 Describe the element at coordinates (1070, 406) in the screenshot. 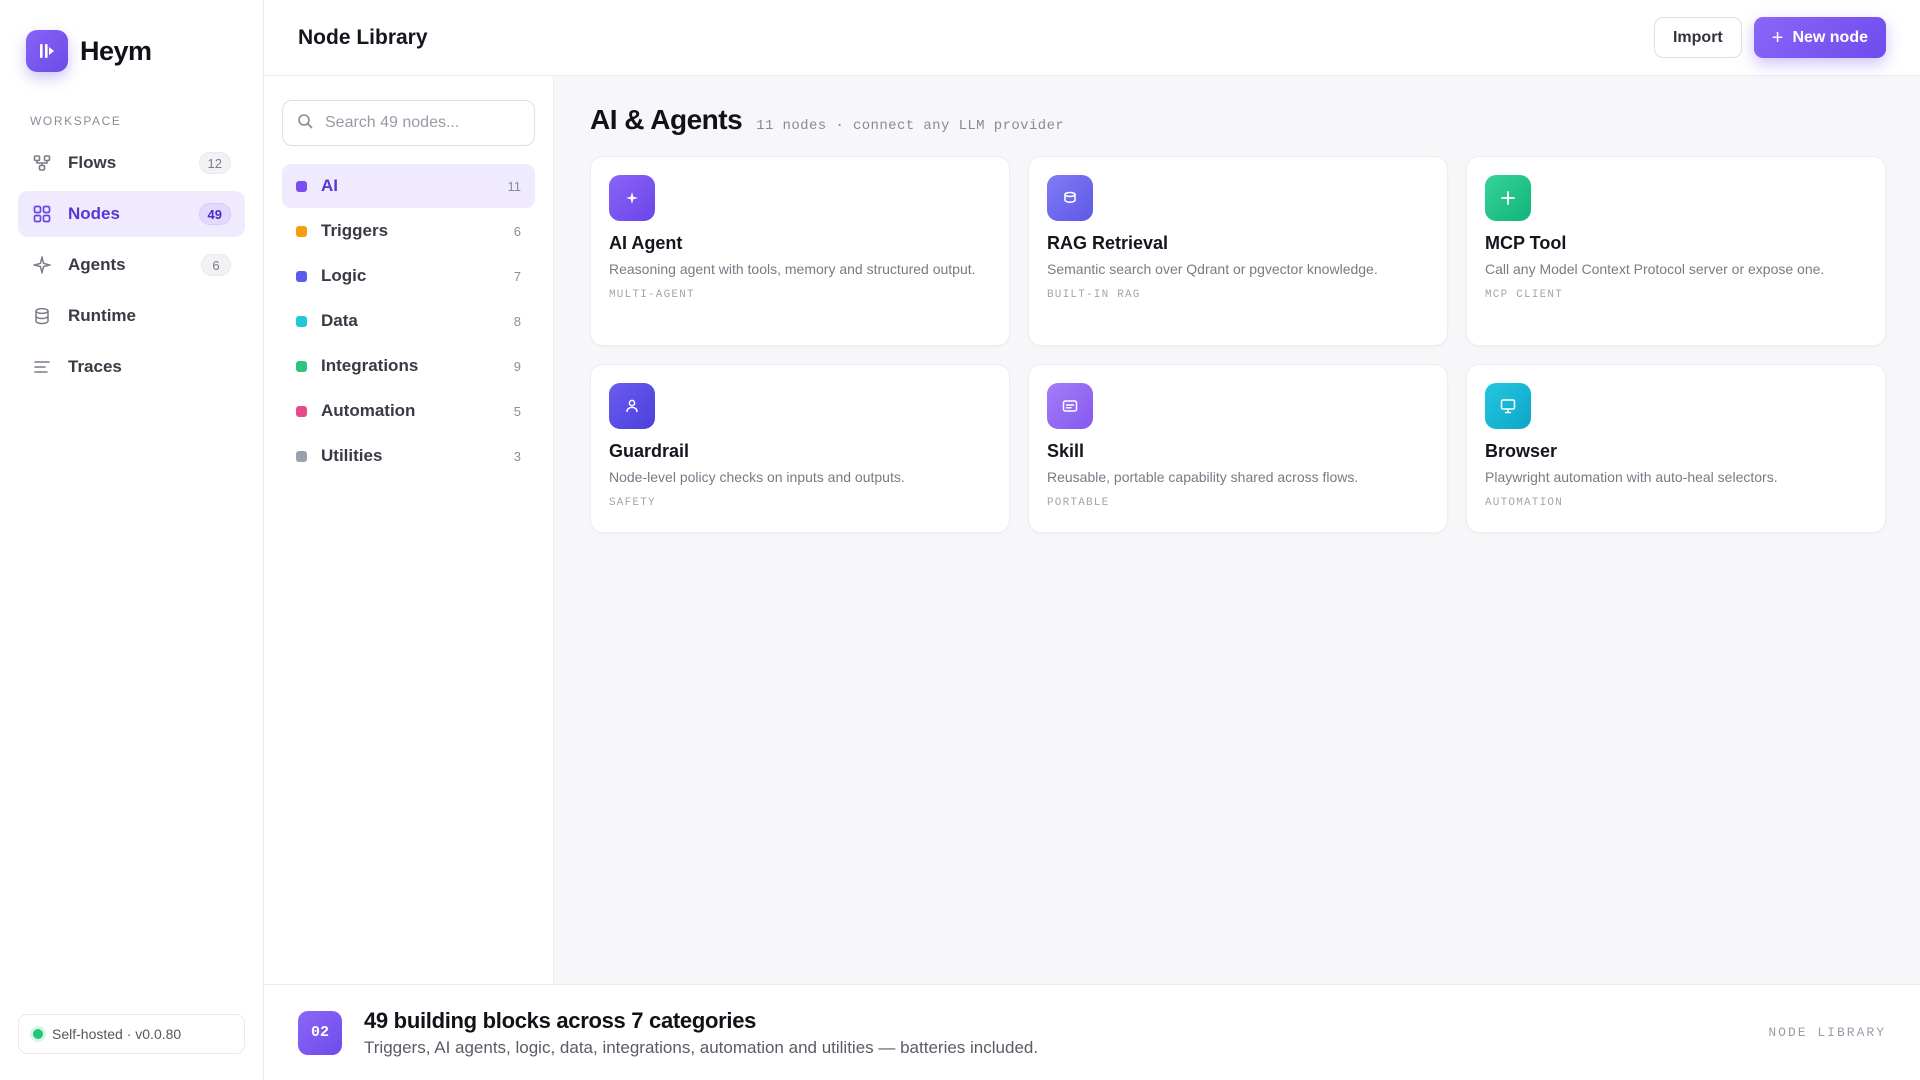

I see `card-icon` at that location.